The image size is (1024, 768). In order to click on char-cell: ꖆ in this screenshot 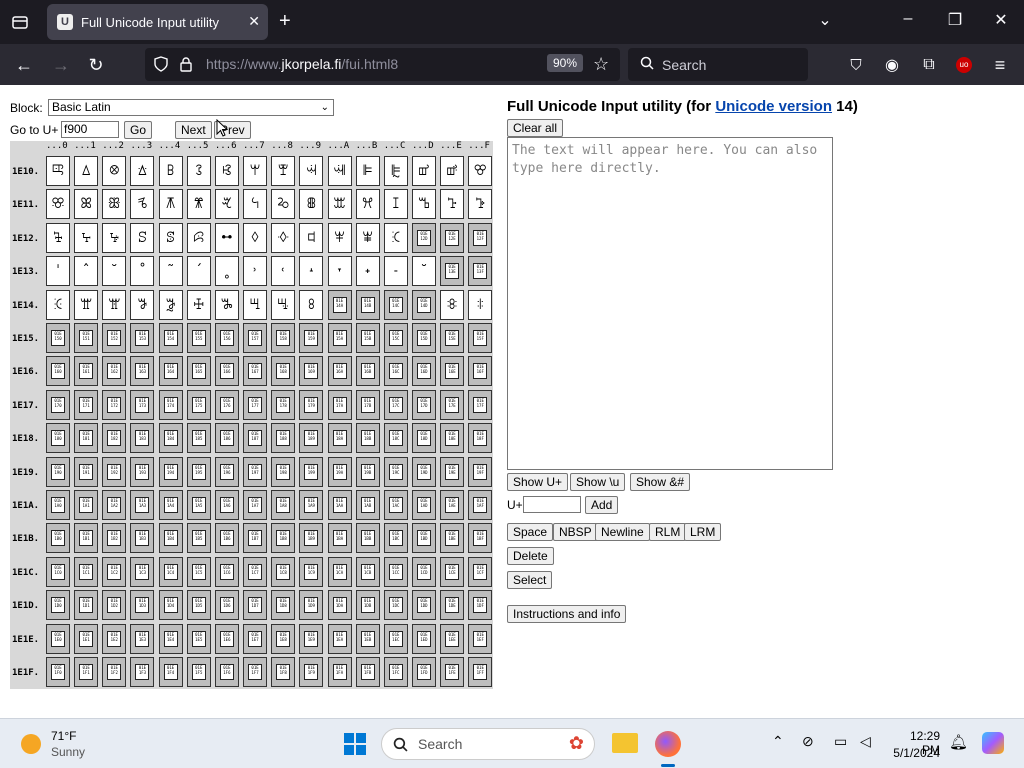, I will do `click(226, 304)`.